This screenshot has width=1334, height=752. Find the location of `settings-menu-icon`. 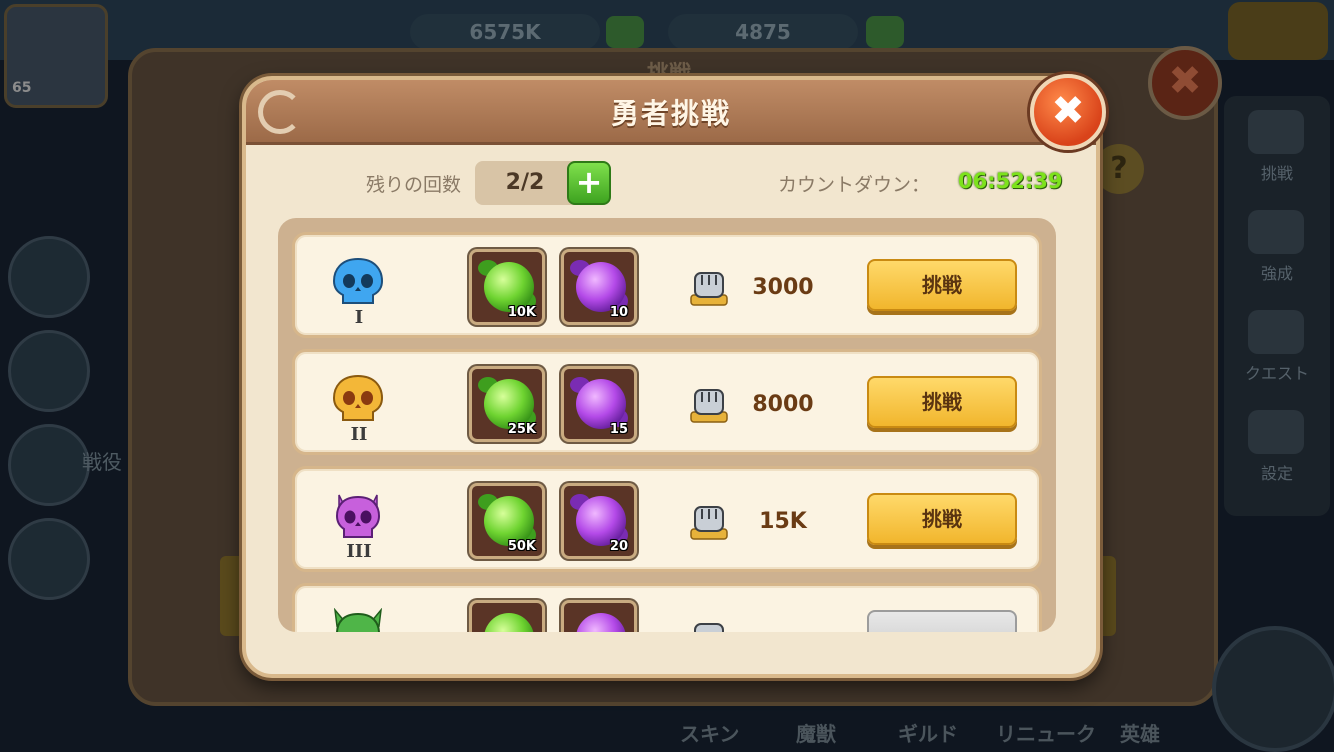

settings-menu-icon is located at coordinates (1276, 432).